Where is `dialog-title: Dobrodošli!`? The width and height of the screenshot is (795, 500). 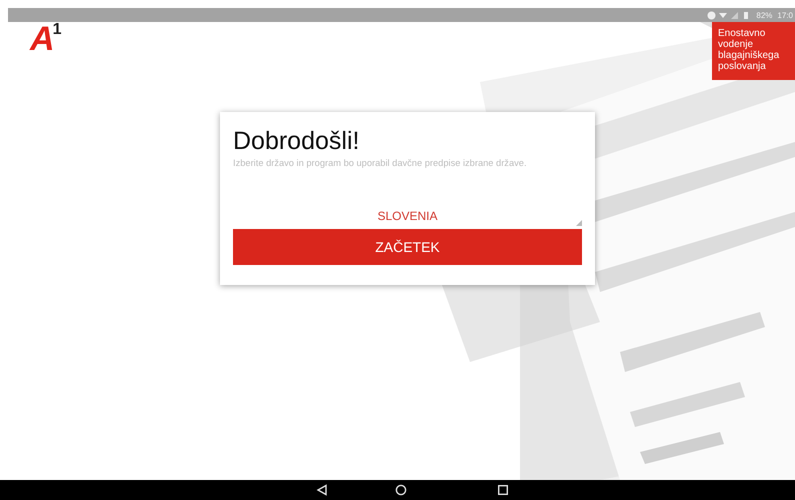 dialog-title: Dobrodošli! is located at coordinates (296, 141).